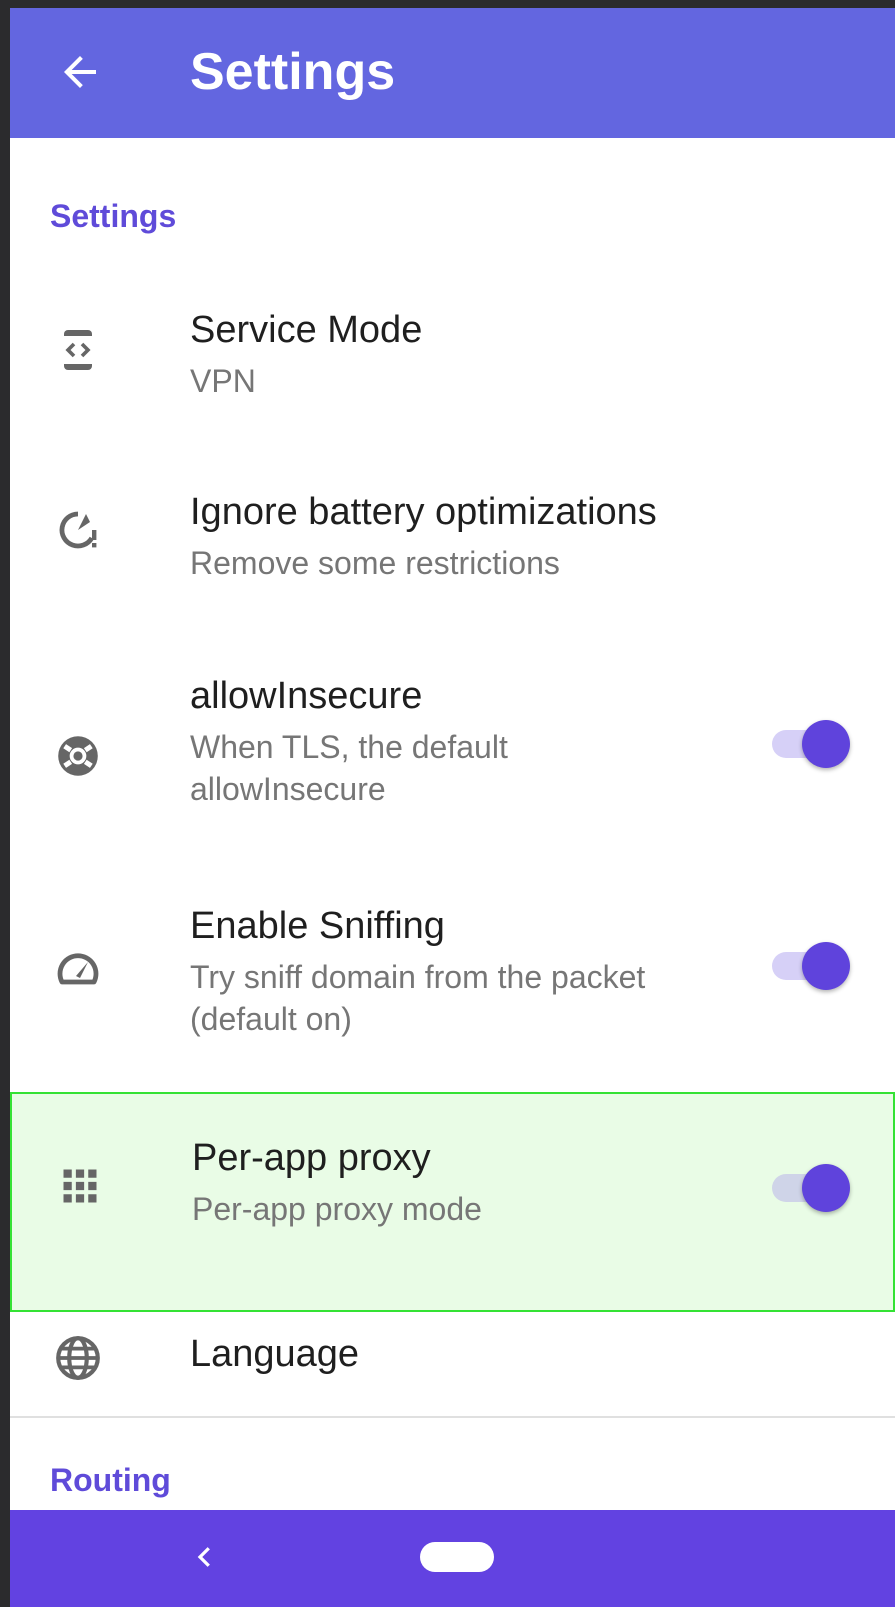 This screenshot has width=895, height=1607. Describe the element at coordinates (223, 381) in the screenshot. I see `setting-subtitle: VPN` at that location.